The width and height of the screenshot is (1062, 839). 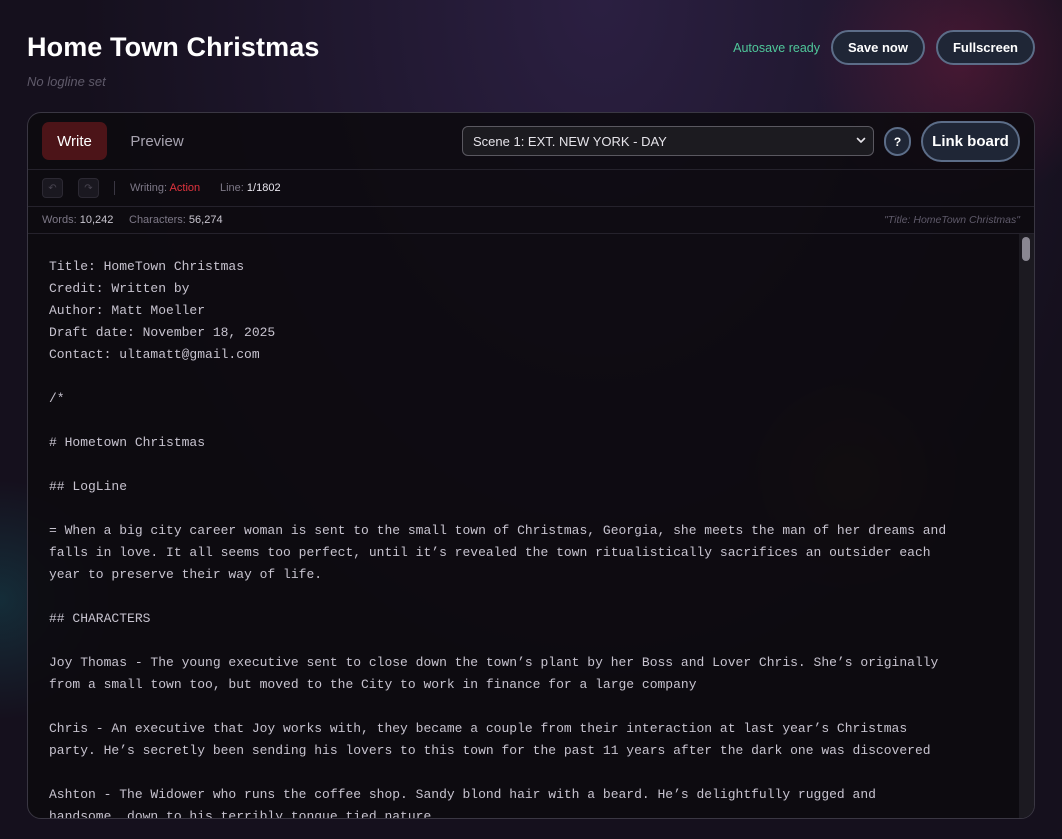 I want to click on chevron-down-icon, so click(x=861, y=140).